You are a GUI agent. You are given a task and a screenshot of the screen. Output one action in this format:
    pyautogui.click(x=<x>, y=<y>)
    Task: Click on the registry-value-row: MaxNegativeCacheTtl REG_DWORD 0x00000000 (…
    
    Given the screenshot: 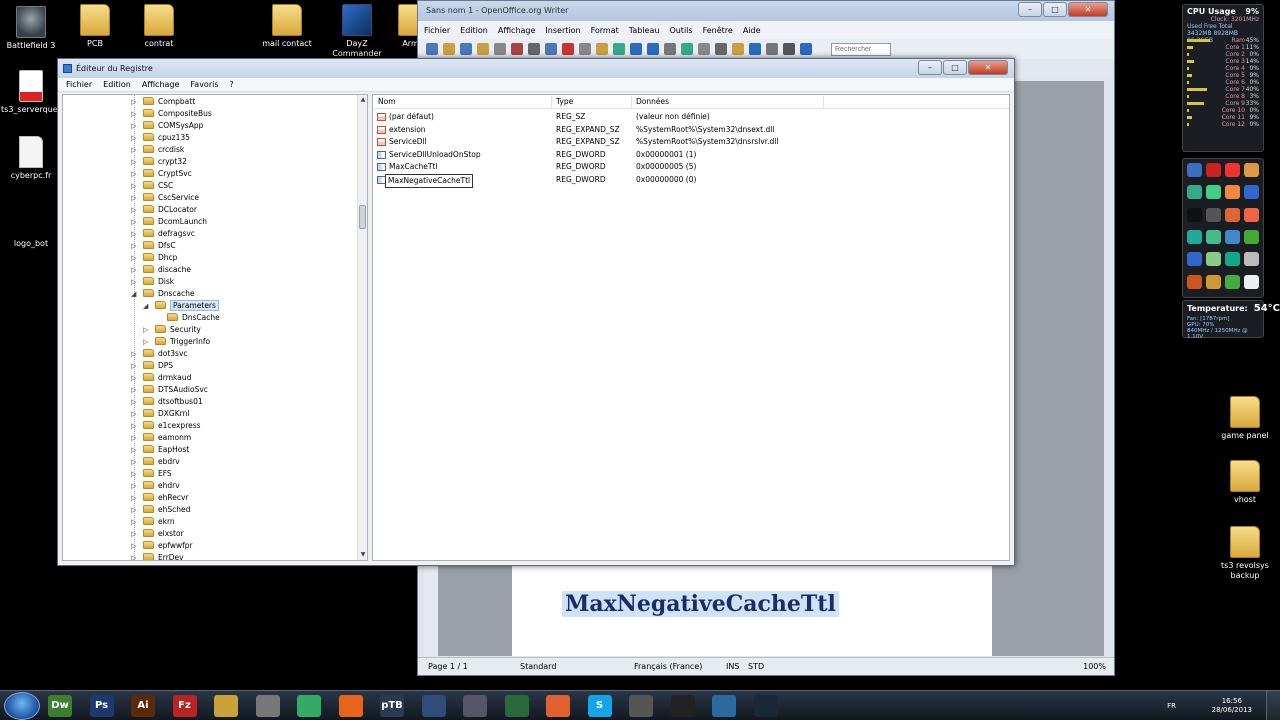 What is the action you would take?
    pyautogui.click(x=691, y=181)
    